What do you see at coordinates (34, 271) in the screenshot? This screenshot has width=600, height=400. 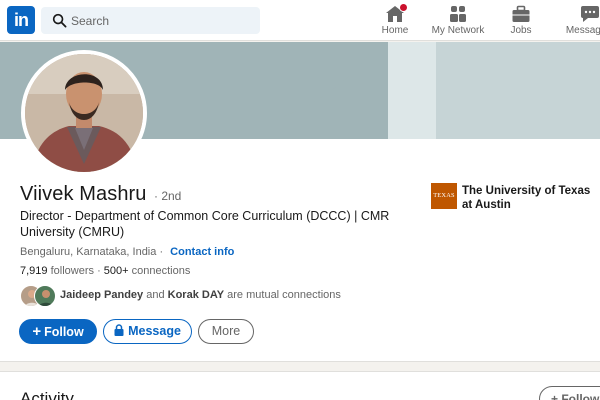 I see `followers-count: 7,919` at bounding box center [34, 271].